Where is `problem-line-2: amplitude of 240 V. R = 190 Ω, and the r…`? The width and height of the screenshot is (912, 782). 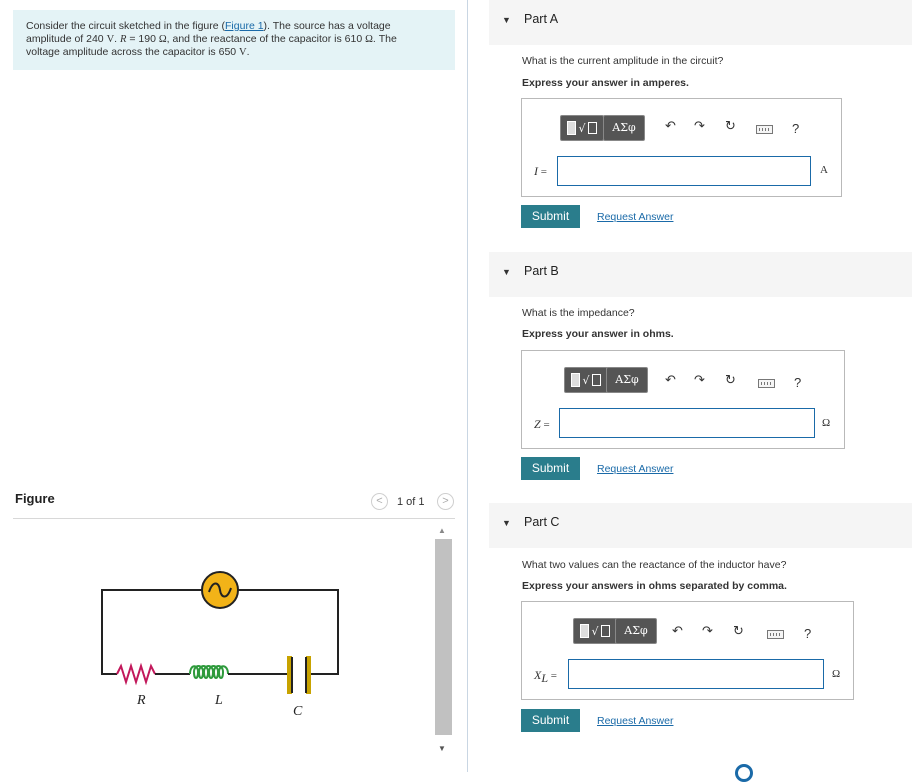 problem-line-2: amplitude of 240 V. R = 190 Ω, and the r… is located at coordinates (211, 39).